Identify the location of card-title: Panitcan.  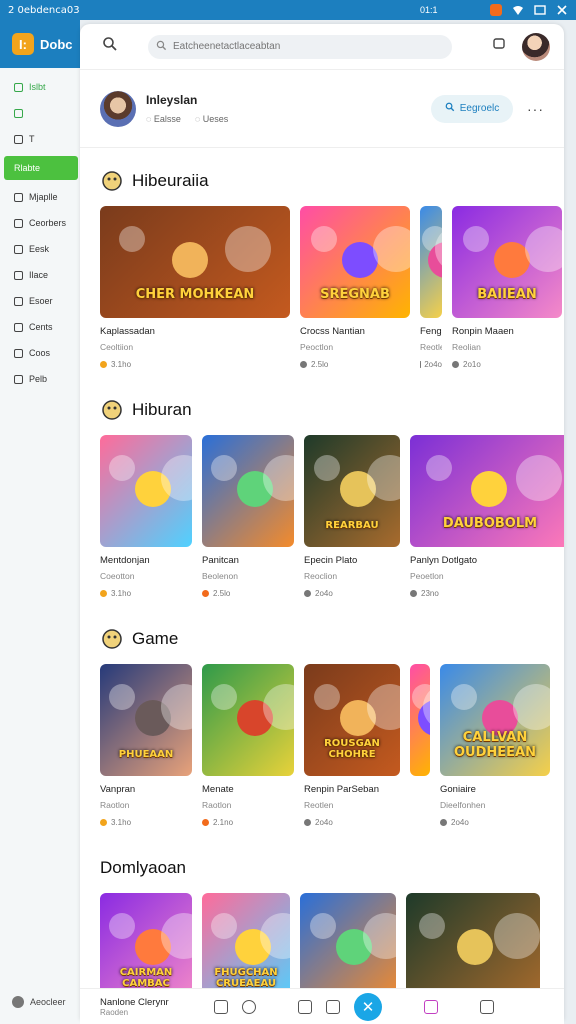
(248, 562).